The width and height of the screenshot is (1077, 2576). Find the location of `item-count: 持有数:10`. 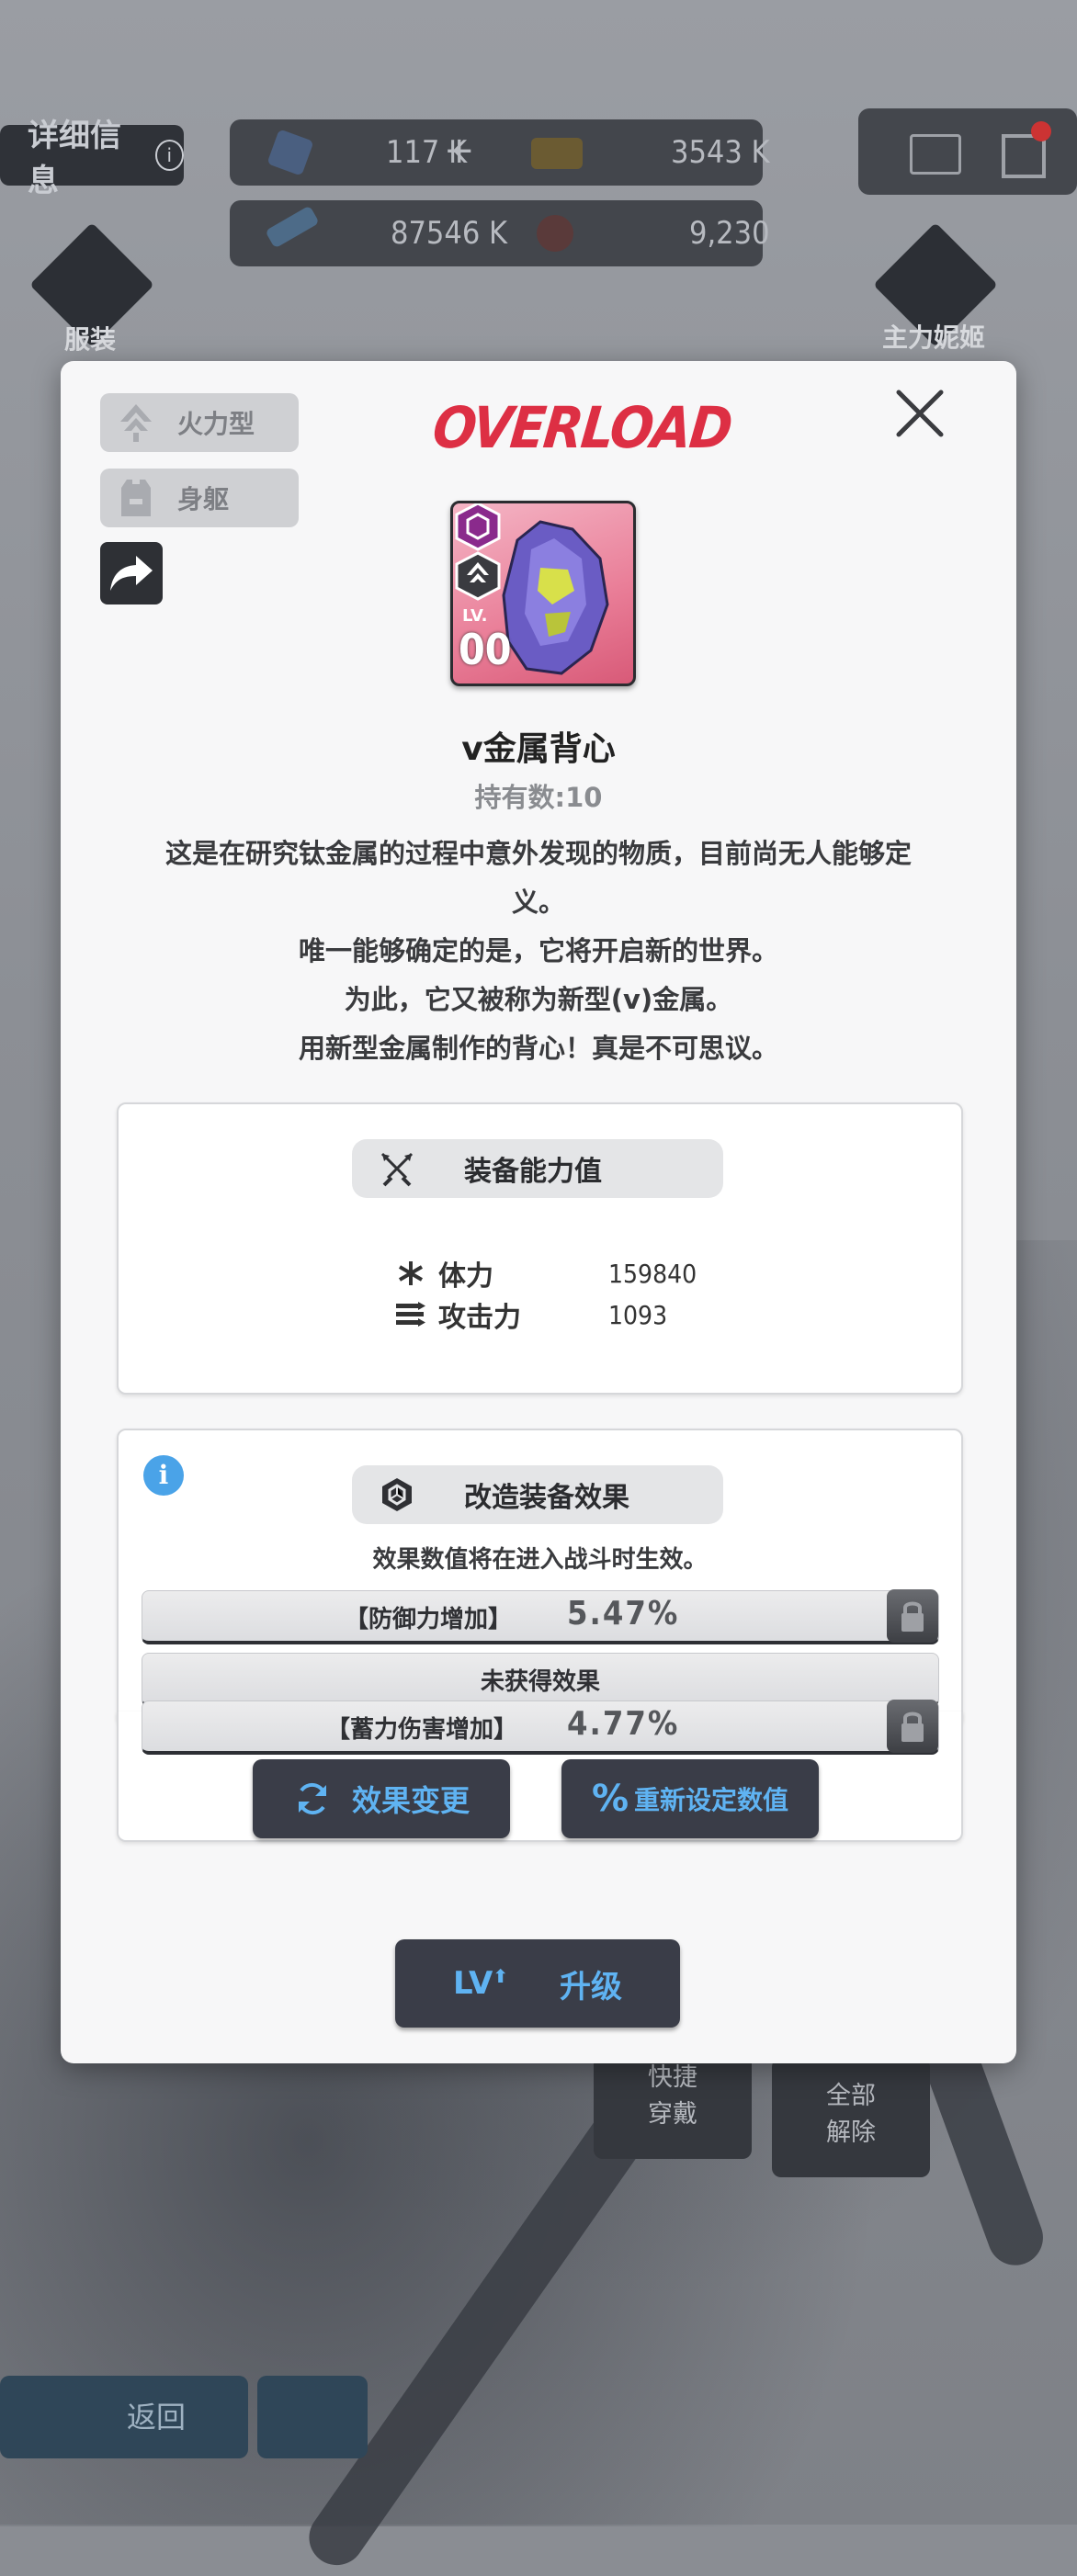

item-count: 持有数:10 is located at coordinates (538, 797).